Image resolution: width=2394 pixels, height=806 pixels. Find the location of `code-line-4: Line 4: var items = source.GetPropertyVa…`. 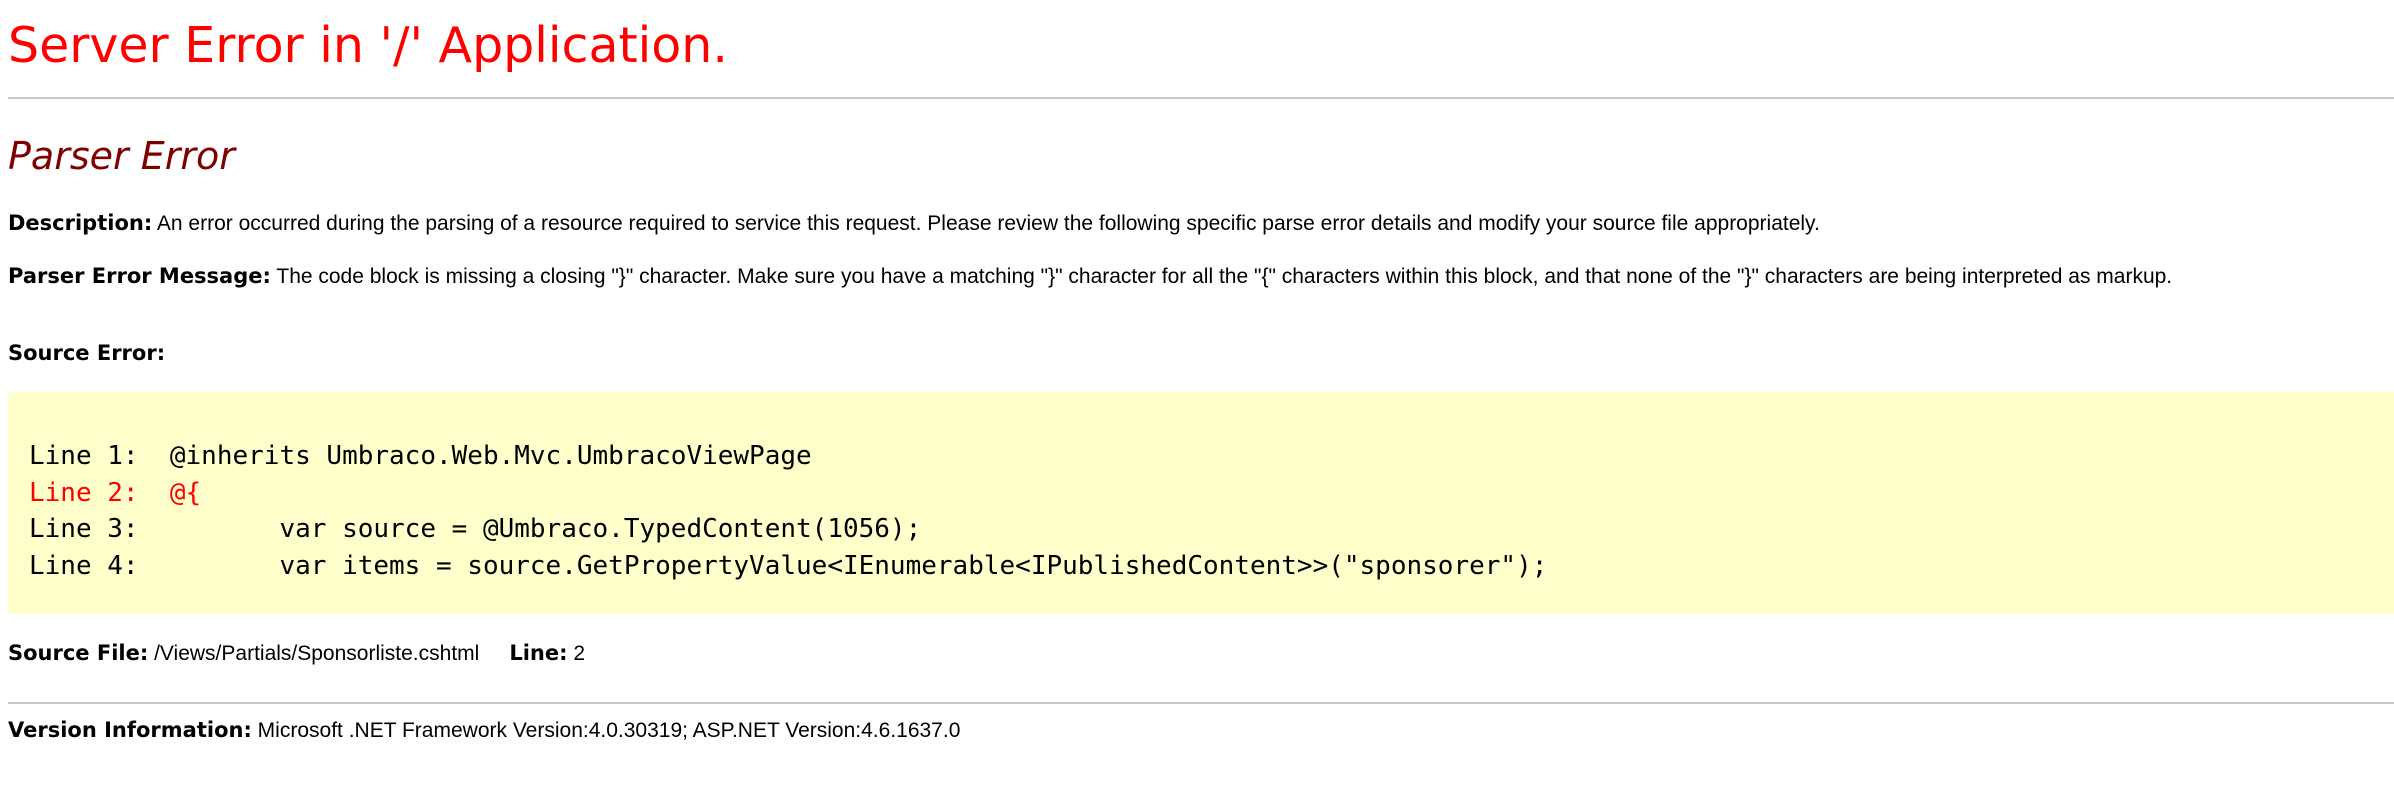

code-line-4: Line 4: var items = source.GetPropertyVa… is located at coordinates (788, 565).